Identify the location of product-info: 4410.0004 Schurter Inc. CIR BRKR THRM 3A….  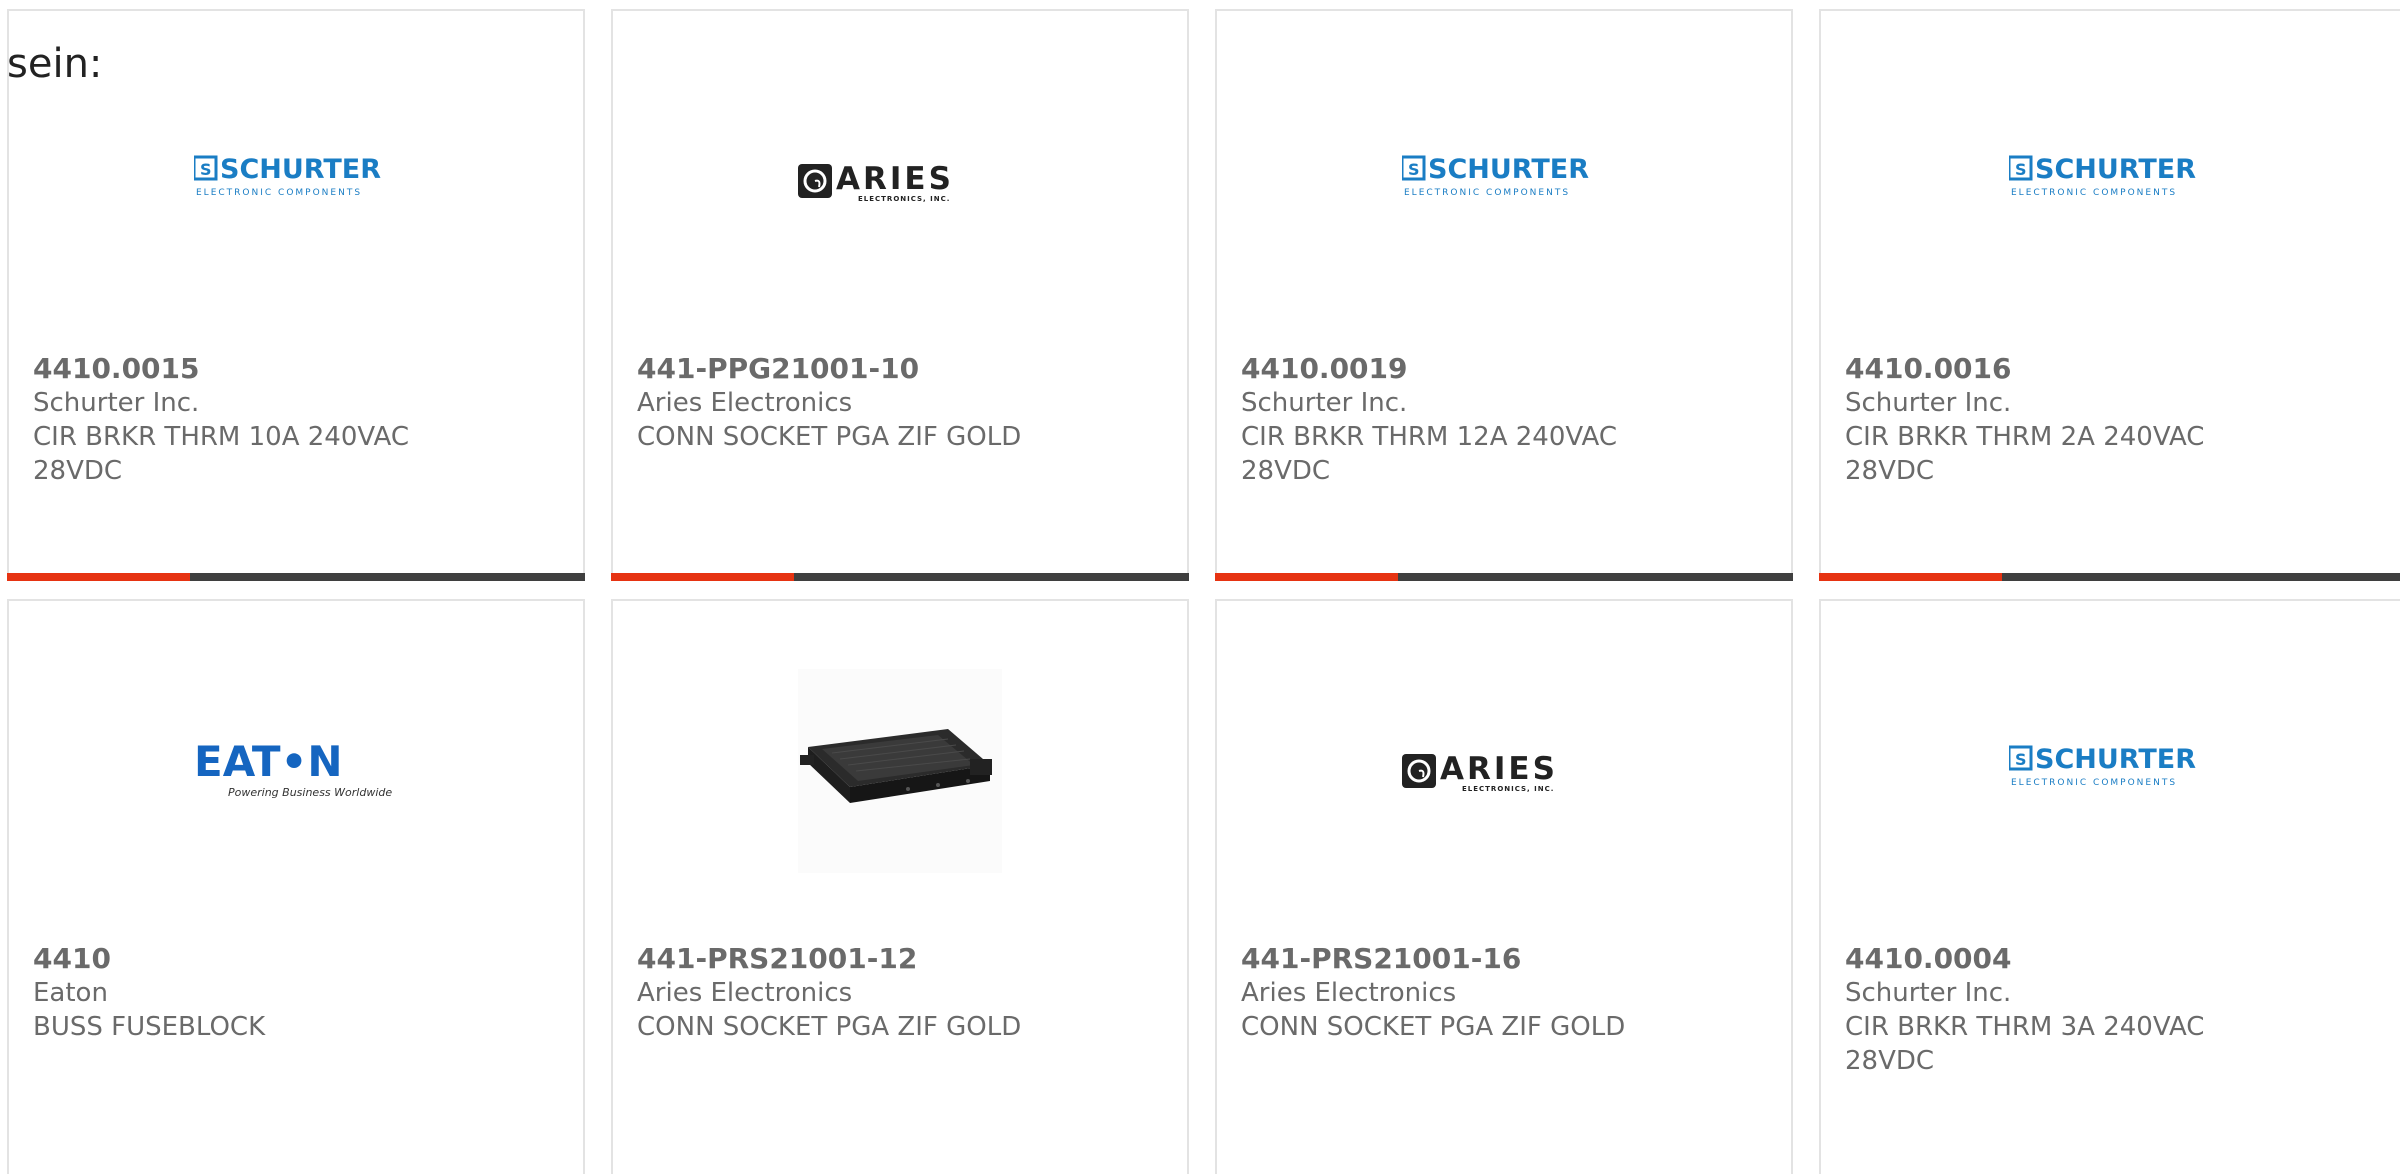
(2060, 1010).